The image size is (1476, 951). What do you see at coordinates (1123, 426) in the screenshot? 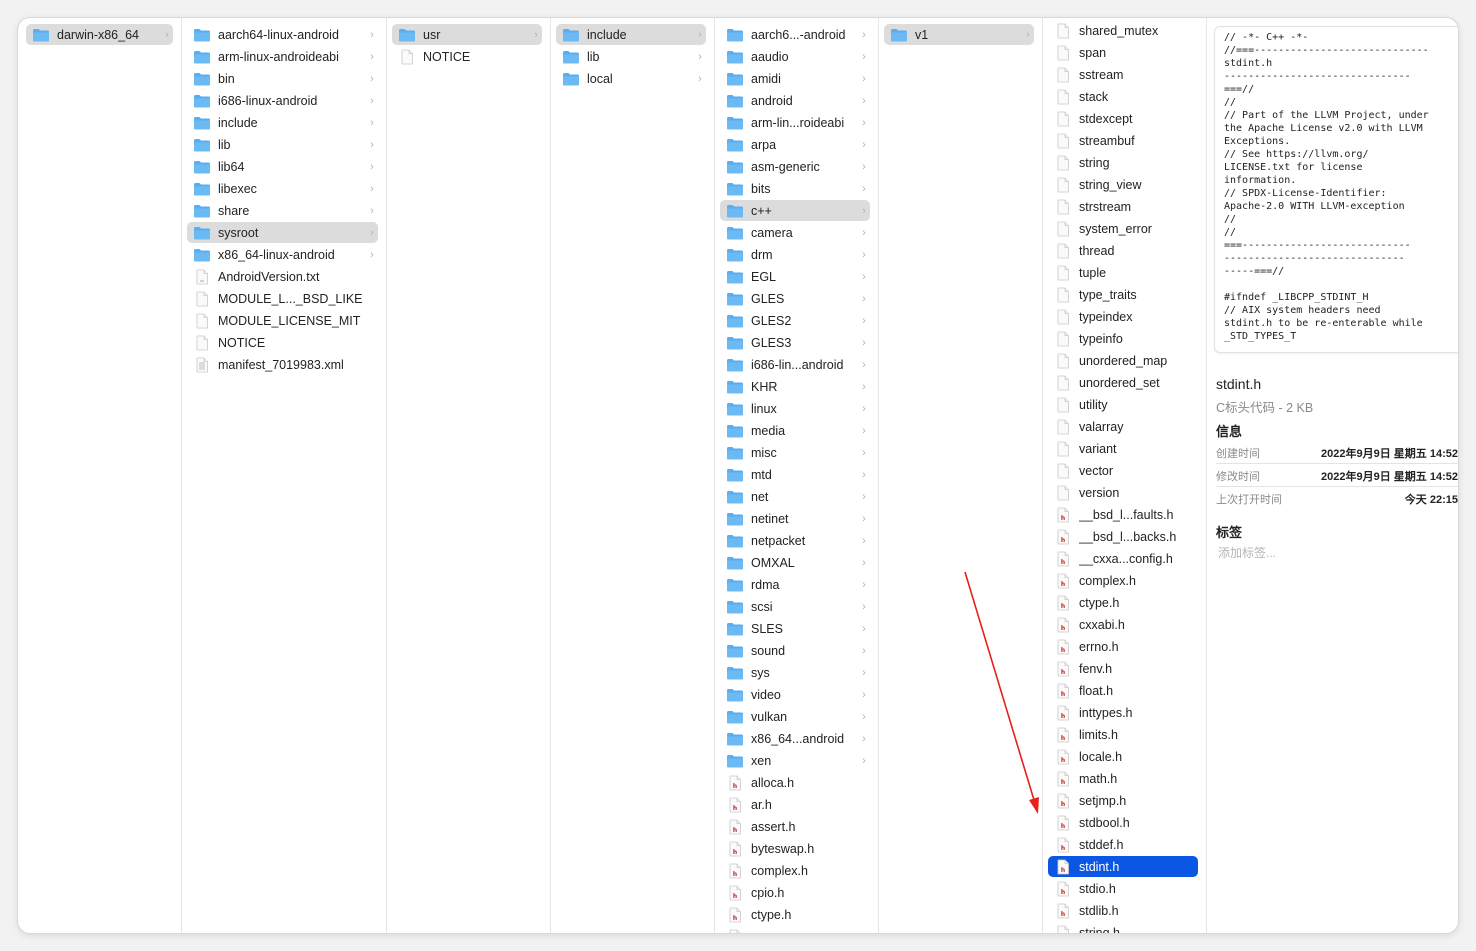
I see `file-item: valarray` at bounding box center [1123, 426].